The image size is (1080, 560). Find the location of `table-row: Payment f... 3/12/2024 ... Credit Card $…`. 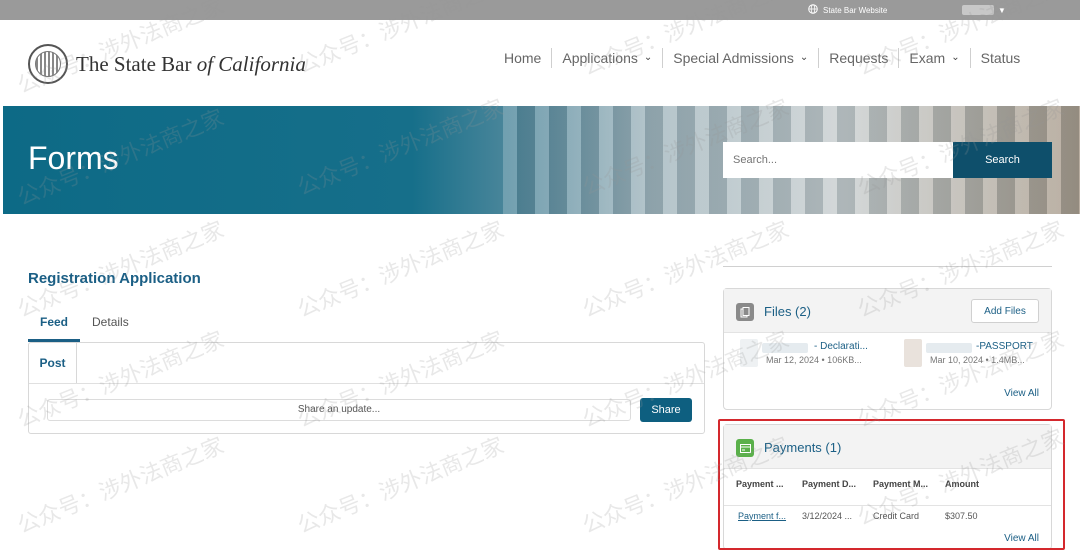

table-row: Payment f... 3/12/2024 ... Credit Card $… is located at coordinates (887, 516).